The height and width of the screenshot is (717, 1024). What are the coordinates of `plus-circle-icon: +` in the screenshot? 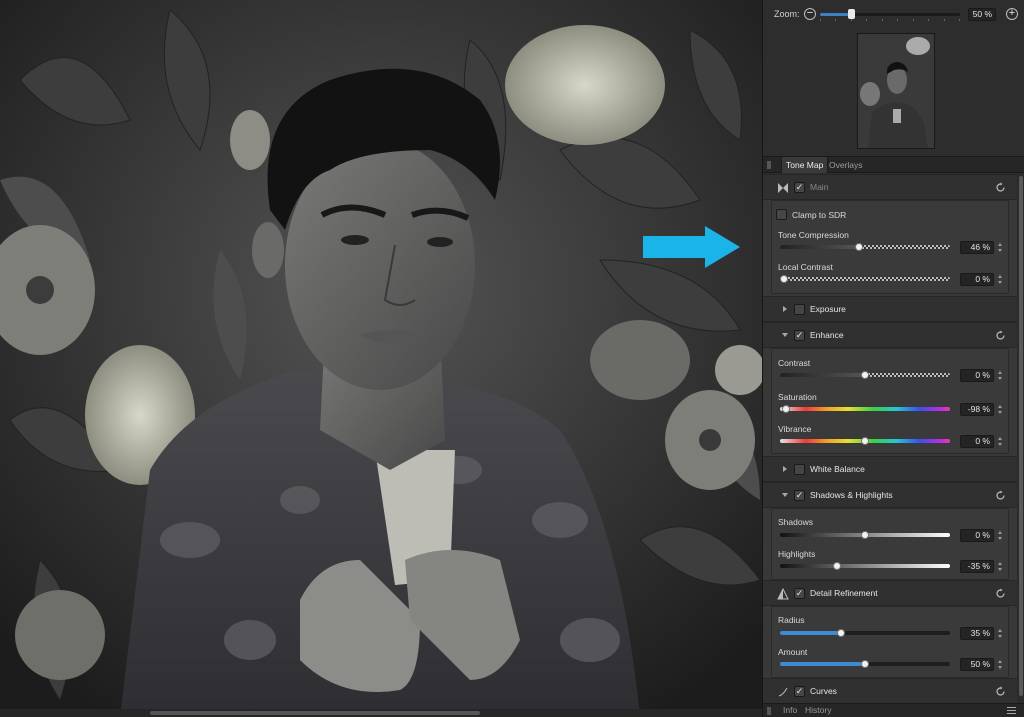 It's located at (1012, 14).